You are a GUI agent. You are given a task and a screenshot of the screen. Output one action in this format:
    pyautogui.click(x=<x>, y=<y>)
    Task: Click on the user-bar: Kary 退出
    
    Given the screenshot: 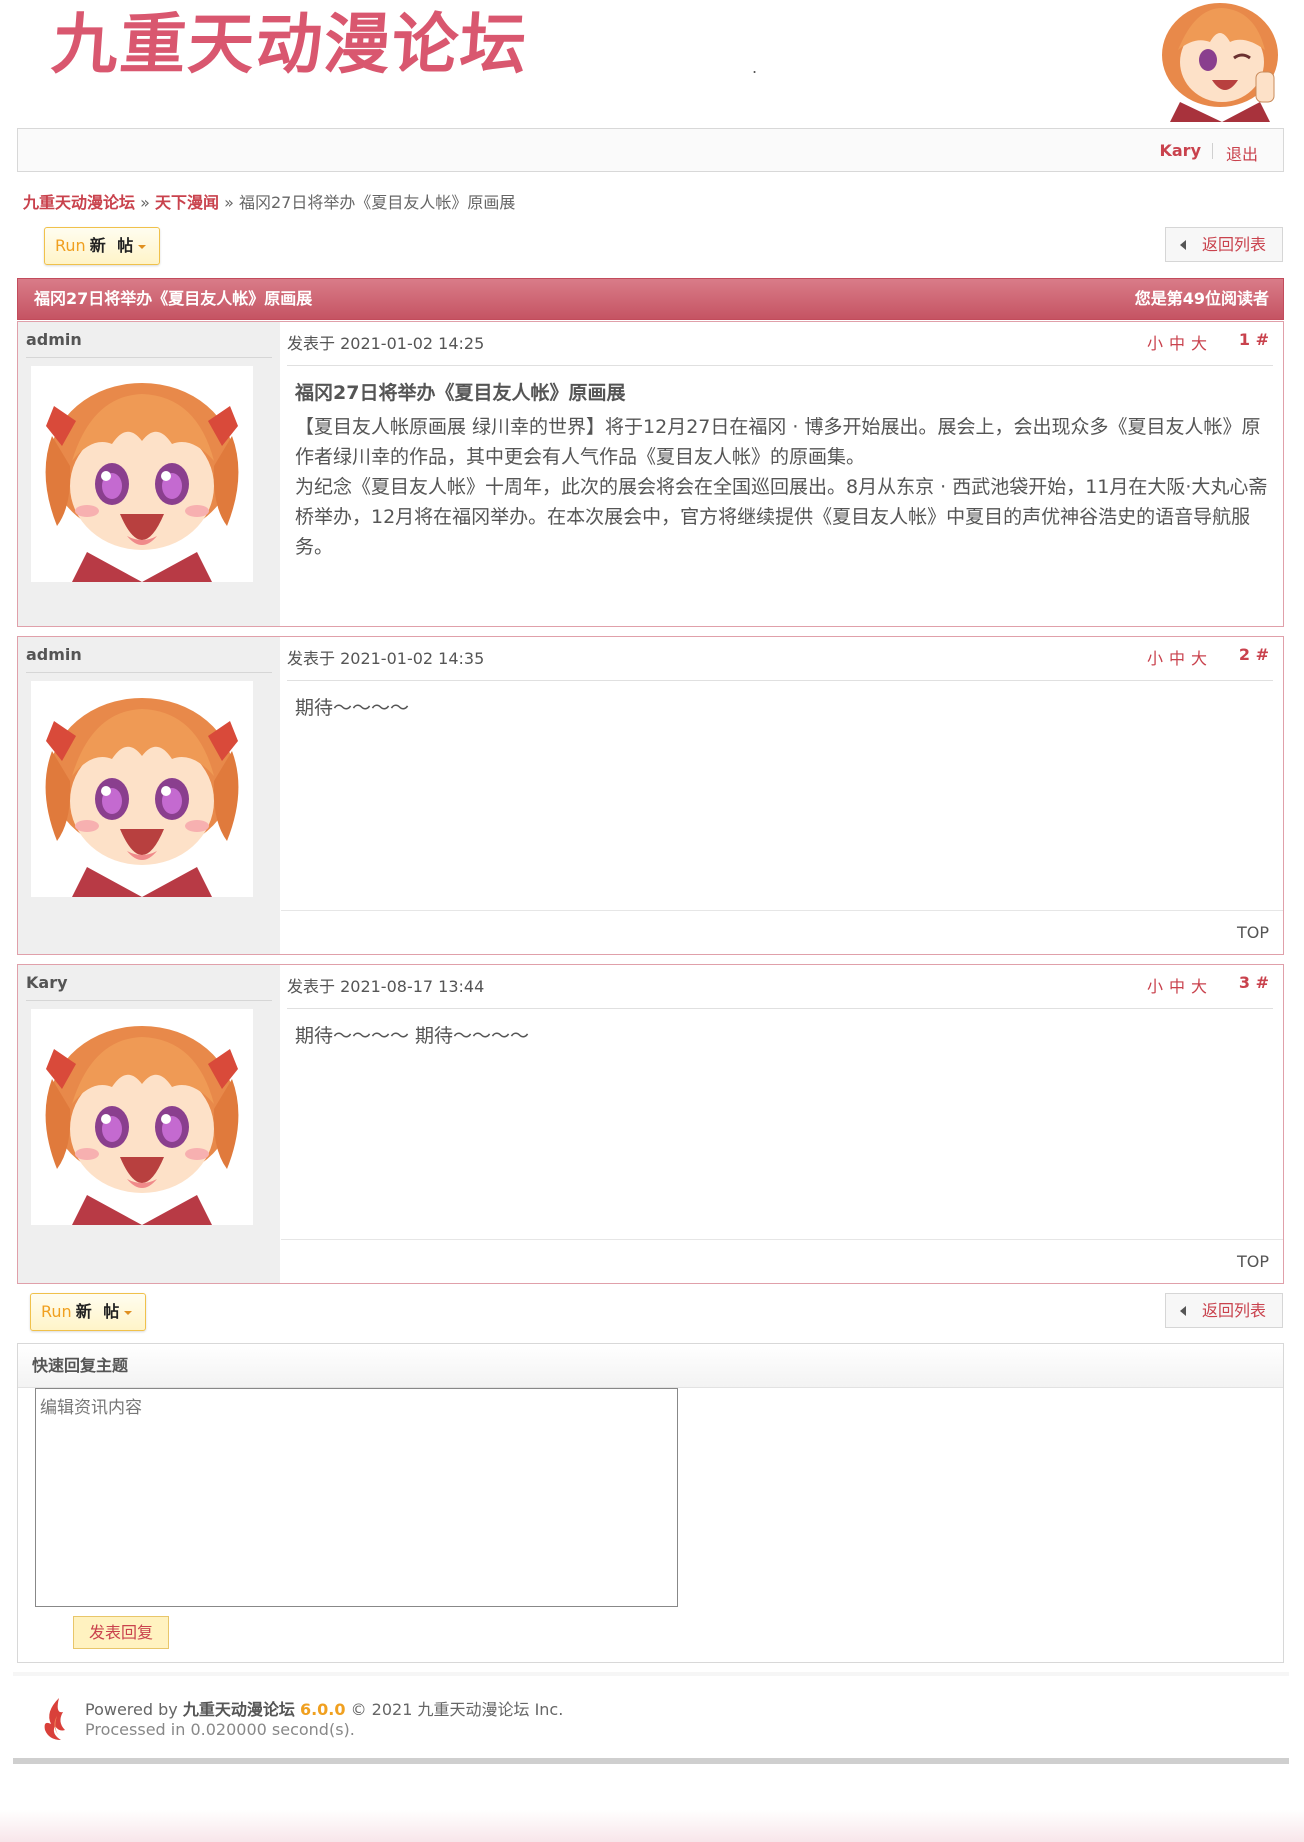 What is the action you would take?
    pyautogui.click(x=650, y=150)
    